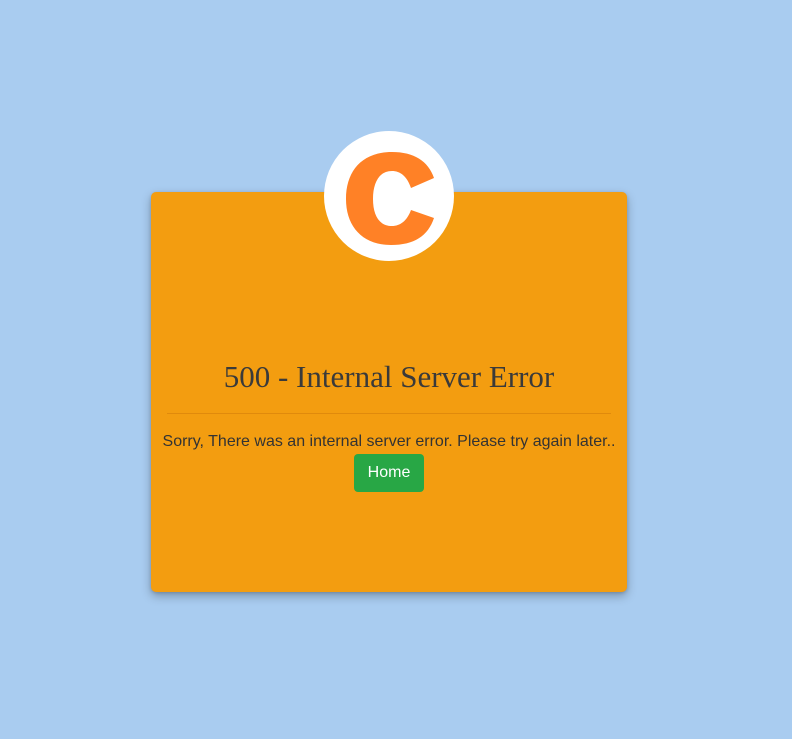  I want to click on error-title: 500 - Internal Server Error, so click(389, 376).